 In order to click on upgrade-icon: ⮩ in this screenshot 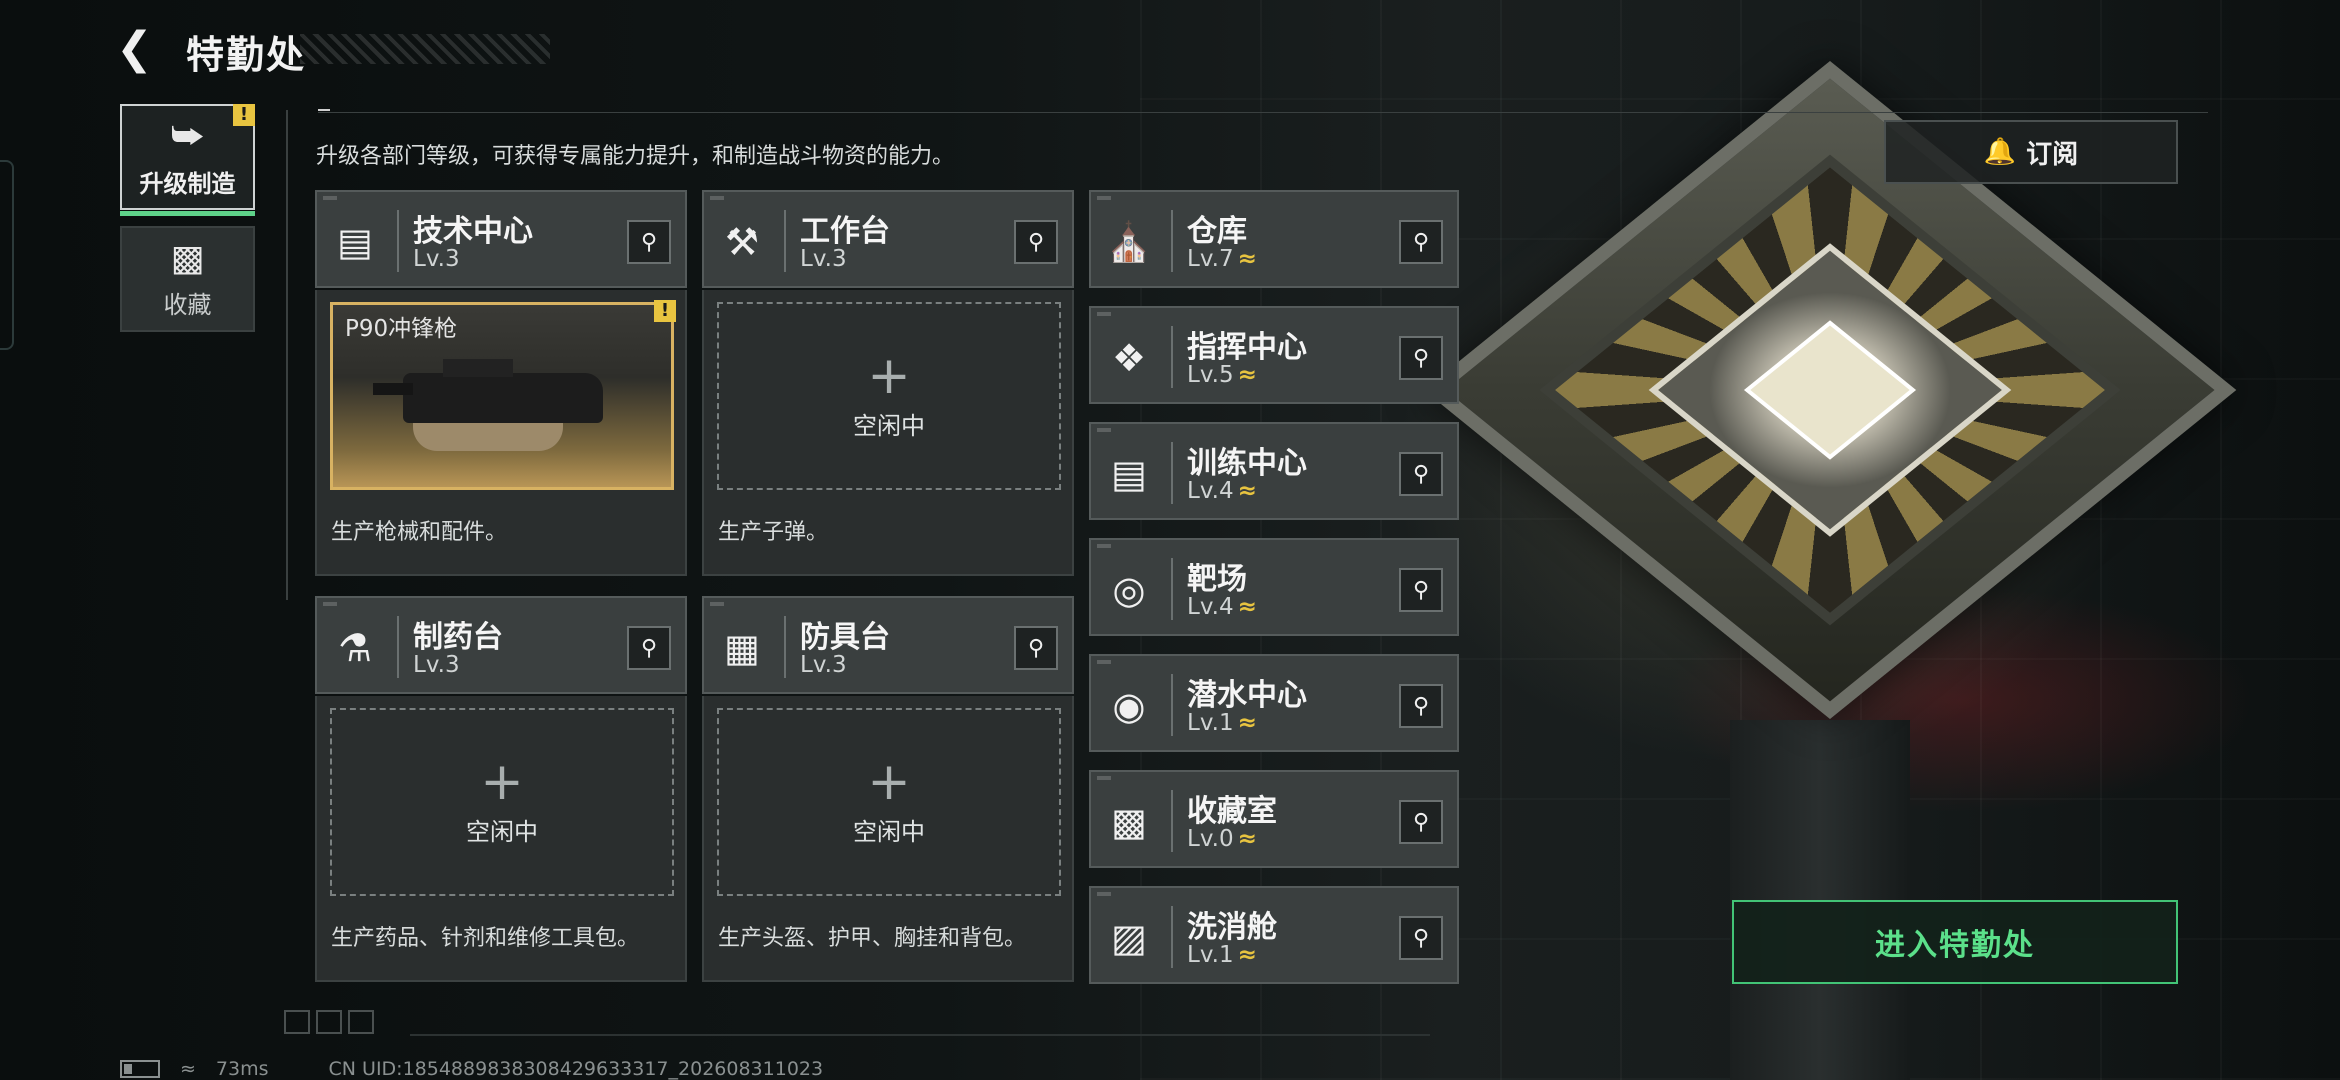, I will do `click(187, 136)`.